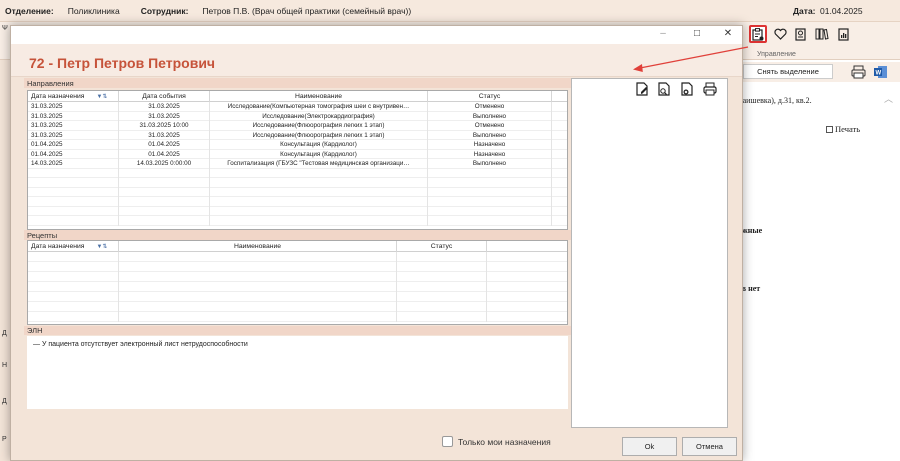 The width and height of the screenshot is (900, 461). I want to click on doc-address-line: Баишевка), д.31, кв.2., so click(775, 100).